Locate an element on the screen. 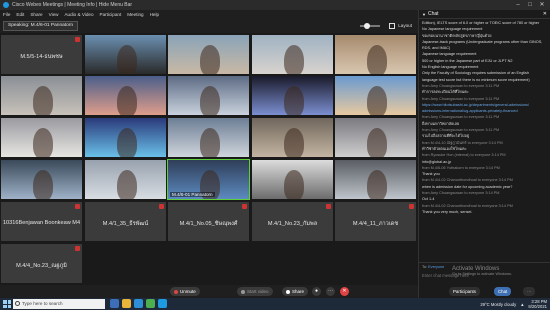 The height and width of the screenshot is (310, 550). participants-tab: Participants is located at coordinates (464, 291).